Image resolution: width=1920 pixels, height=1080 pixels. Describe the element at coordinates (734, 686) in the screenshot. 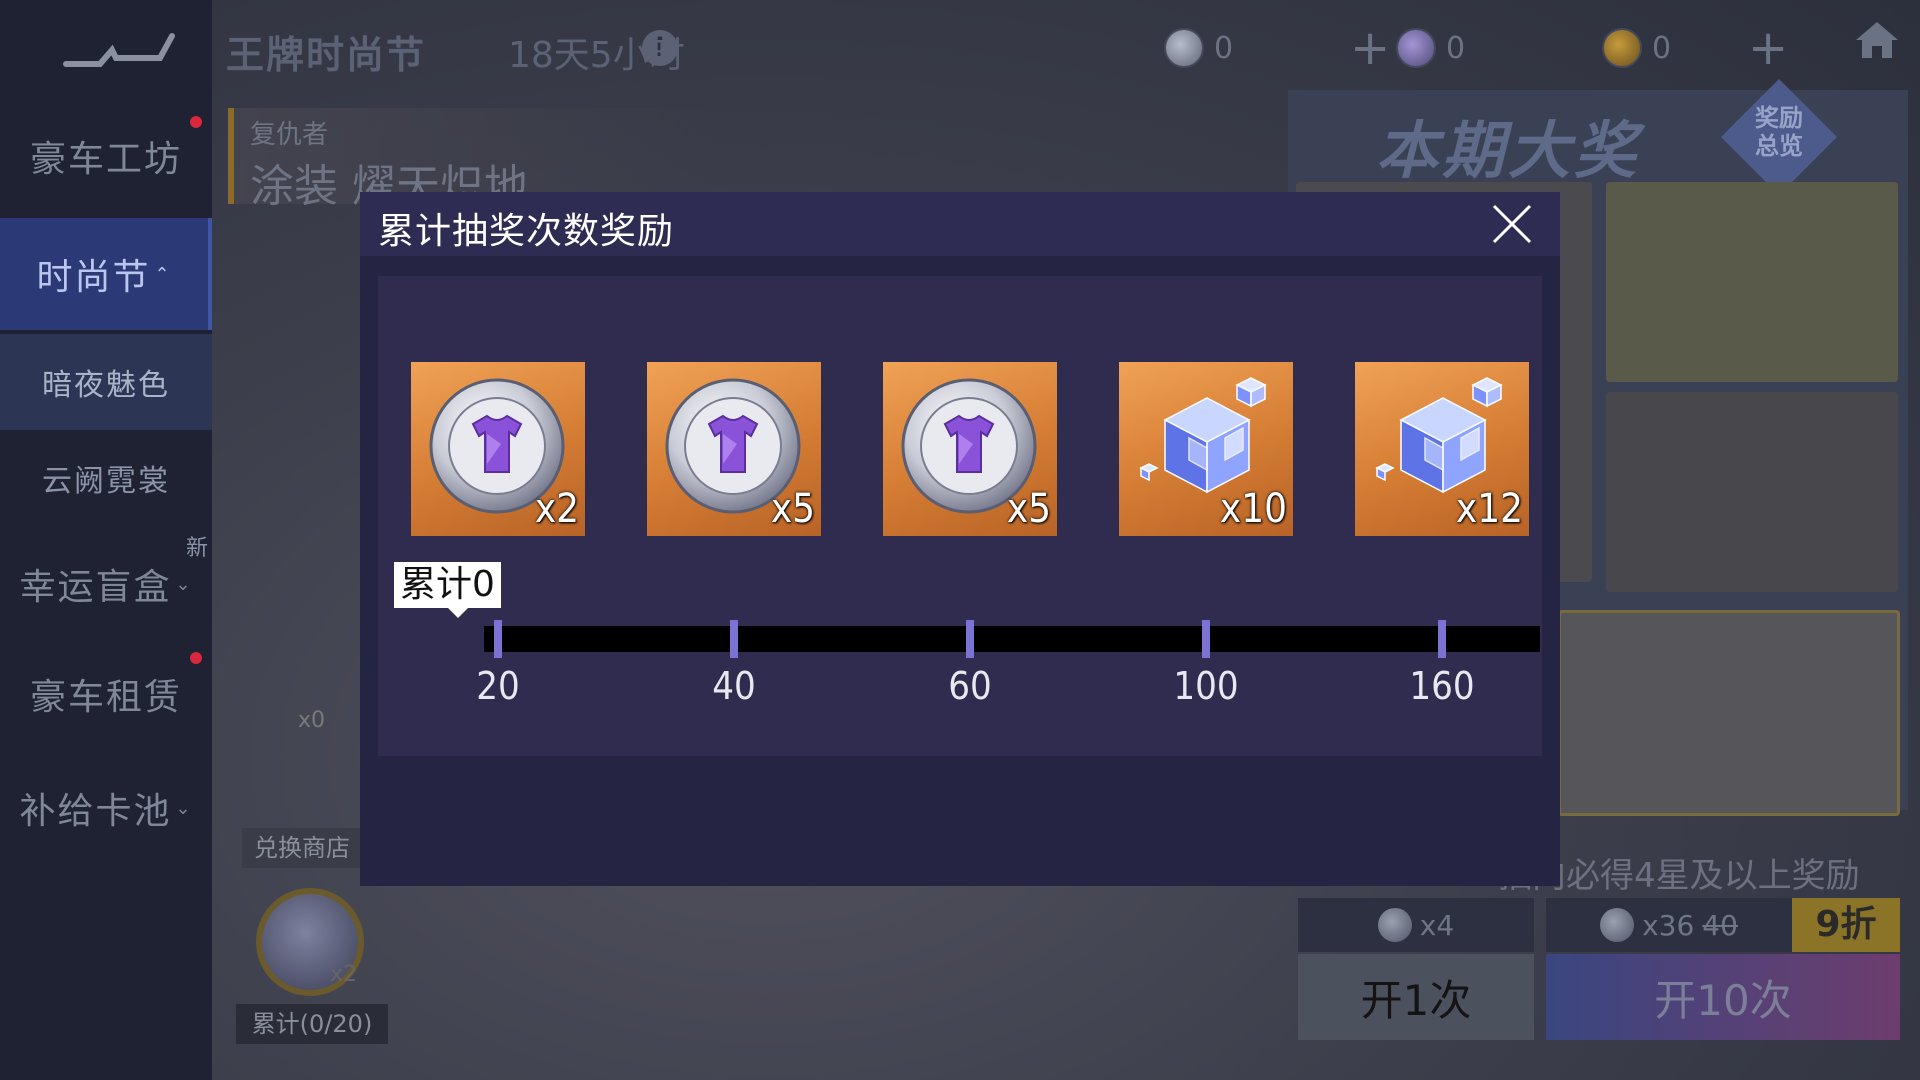

I see `threshold-label: 40` at that location.